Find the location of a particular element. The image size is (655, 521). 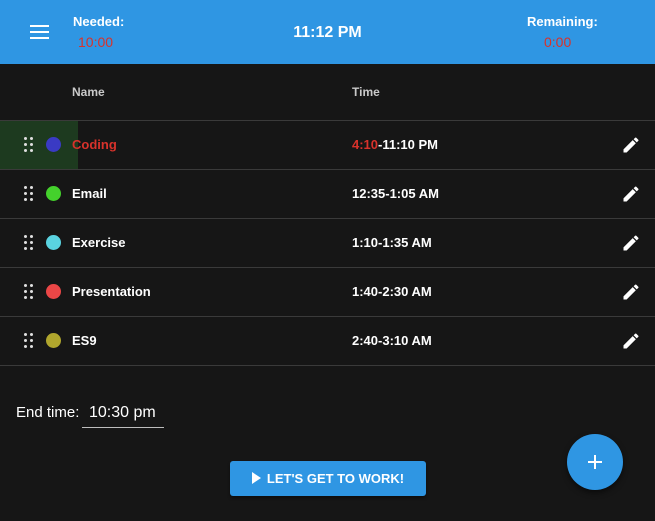

task-name: ES9 is located at coordinates (84, 340).